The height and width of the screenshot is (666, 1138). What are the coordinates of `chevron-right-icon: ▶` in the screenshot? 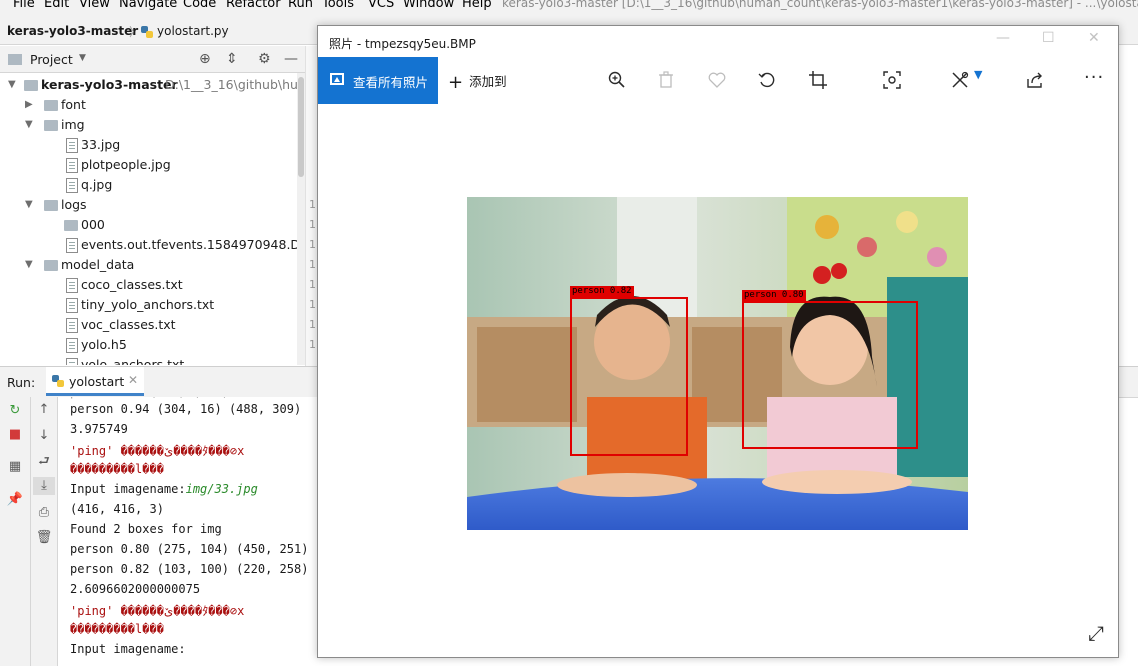 It's located at (29, 105).